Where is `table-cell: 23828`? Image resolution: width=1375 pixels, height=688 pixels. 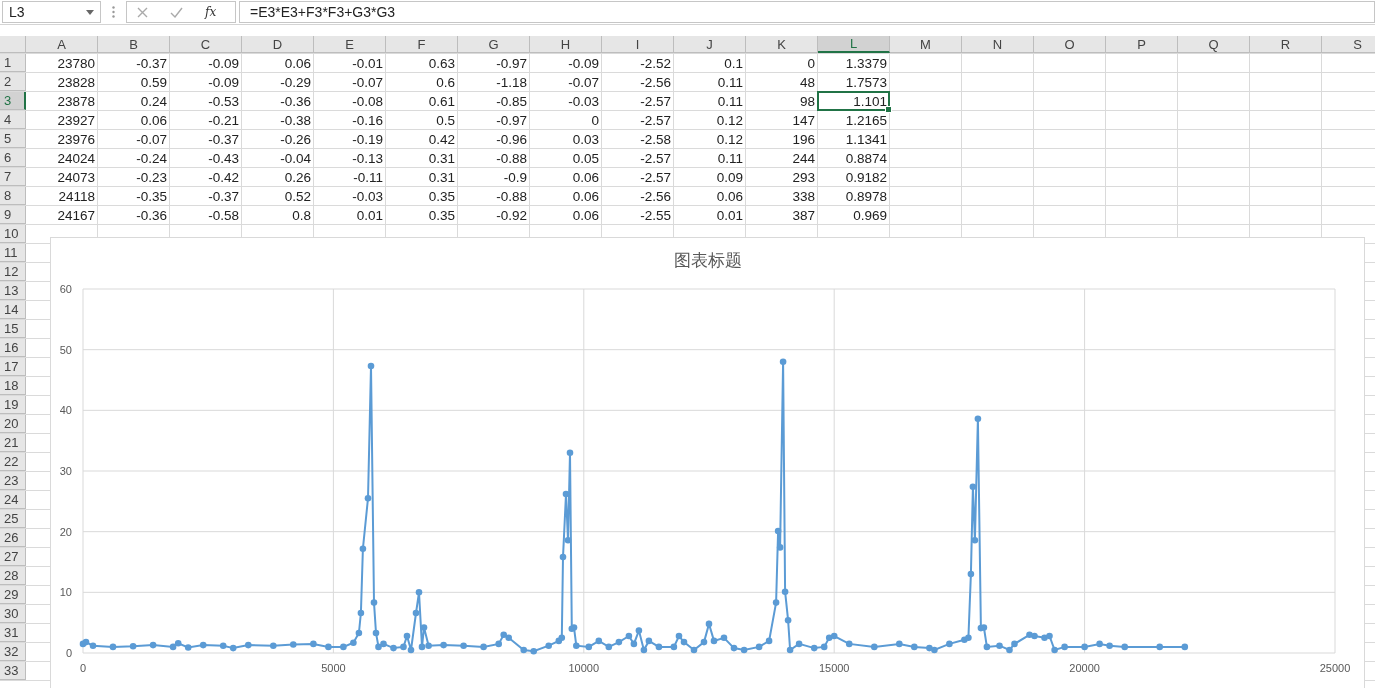 table-cell: 23828 is located at coordinates (62, 82).